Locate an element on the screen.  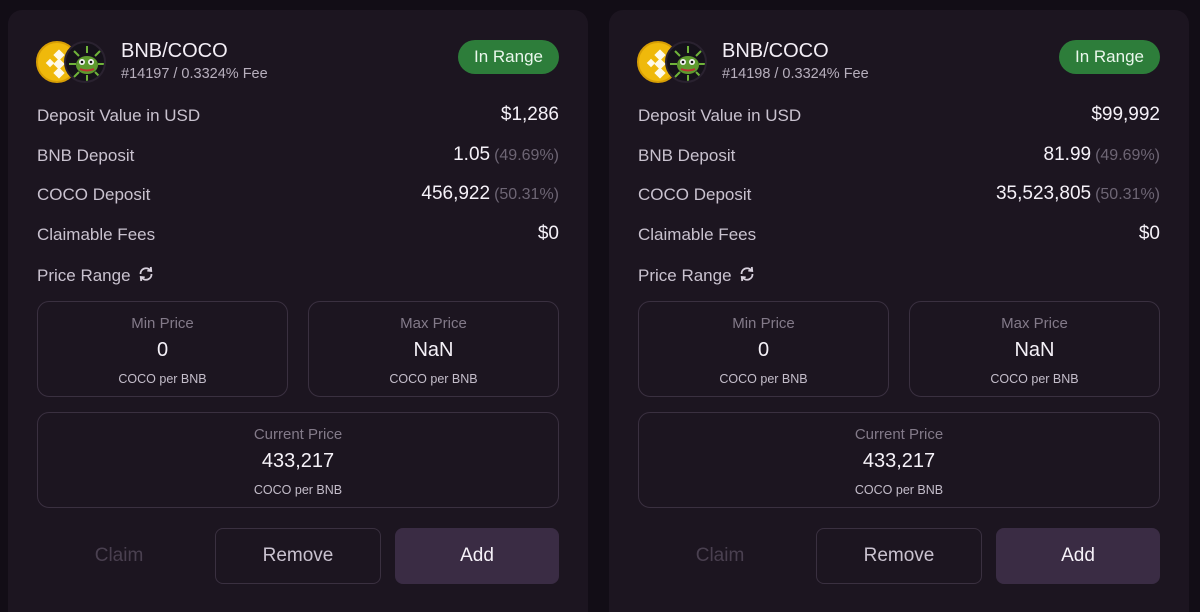
bnb-deposit-row: BNB Deposit 1.05 (49.69%) is located at coordinates (298, 157).